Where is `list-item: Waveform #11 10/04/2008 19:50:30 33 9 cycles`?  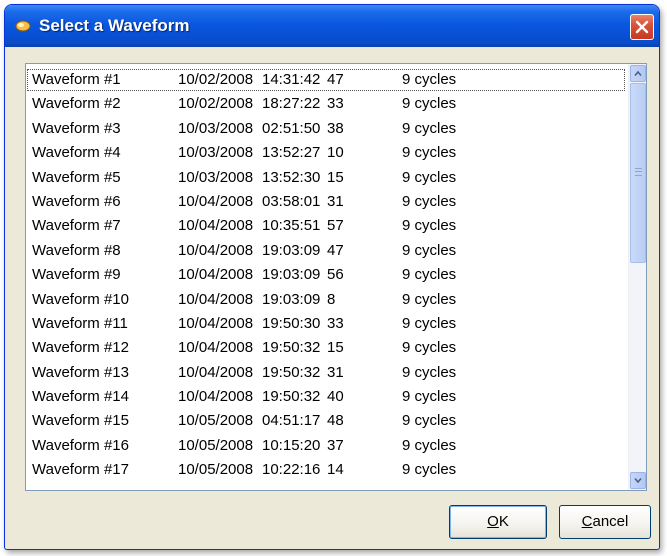 list-item: Waveform #11 10/04/2008 19:50:30 33 9 cycles is located at coordinates (326, 324).